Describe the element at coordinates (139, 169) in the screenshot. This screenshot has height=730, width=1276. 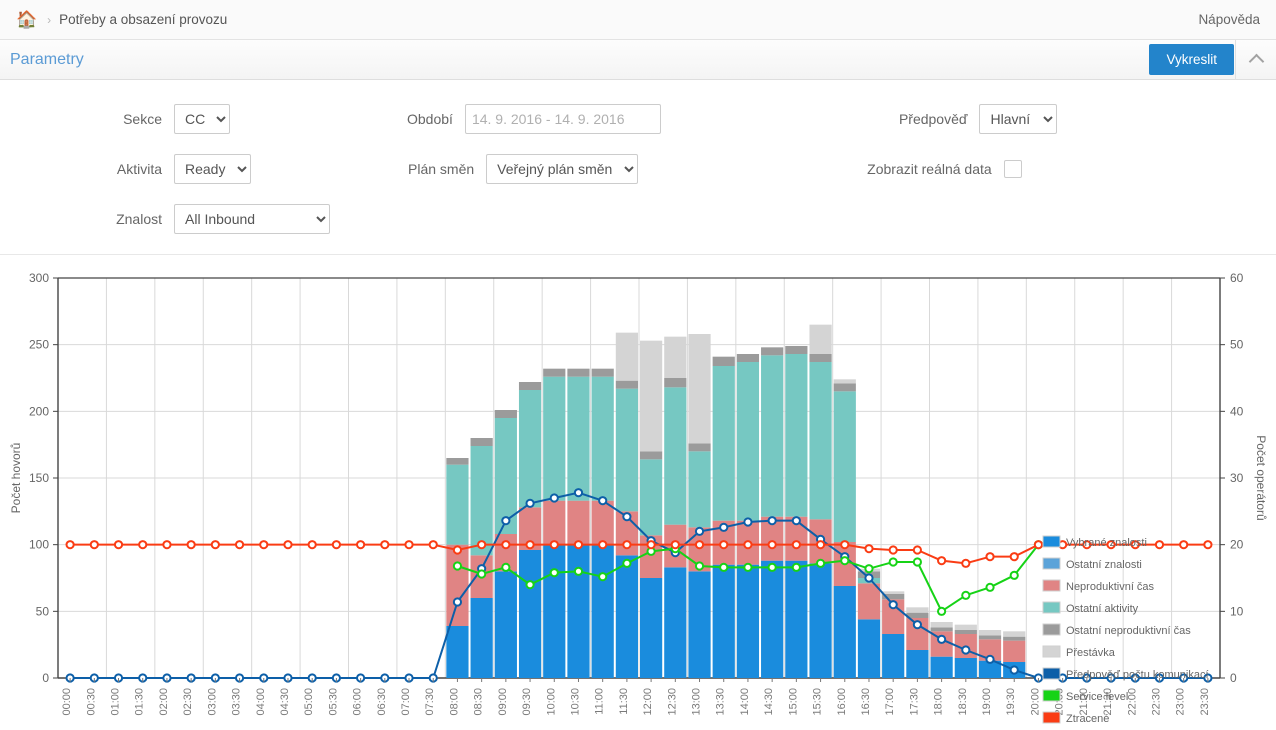
I see `aktivita-label: Aktivita` at that location.